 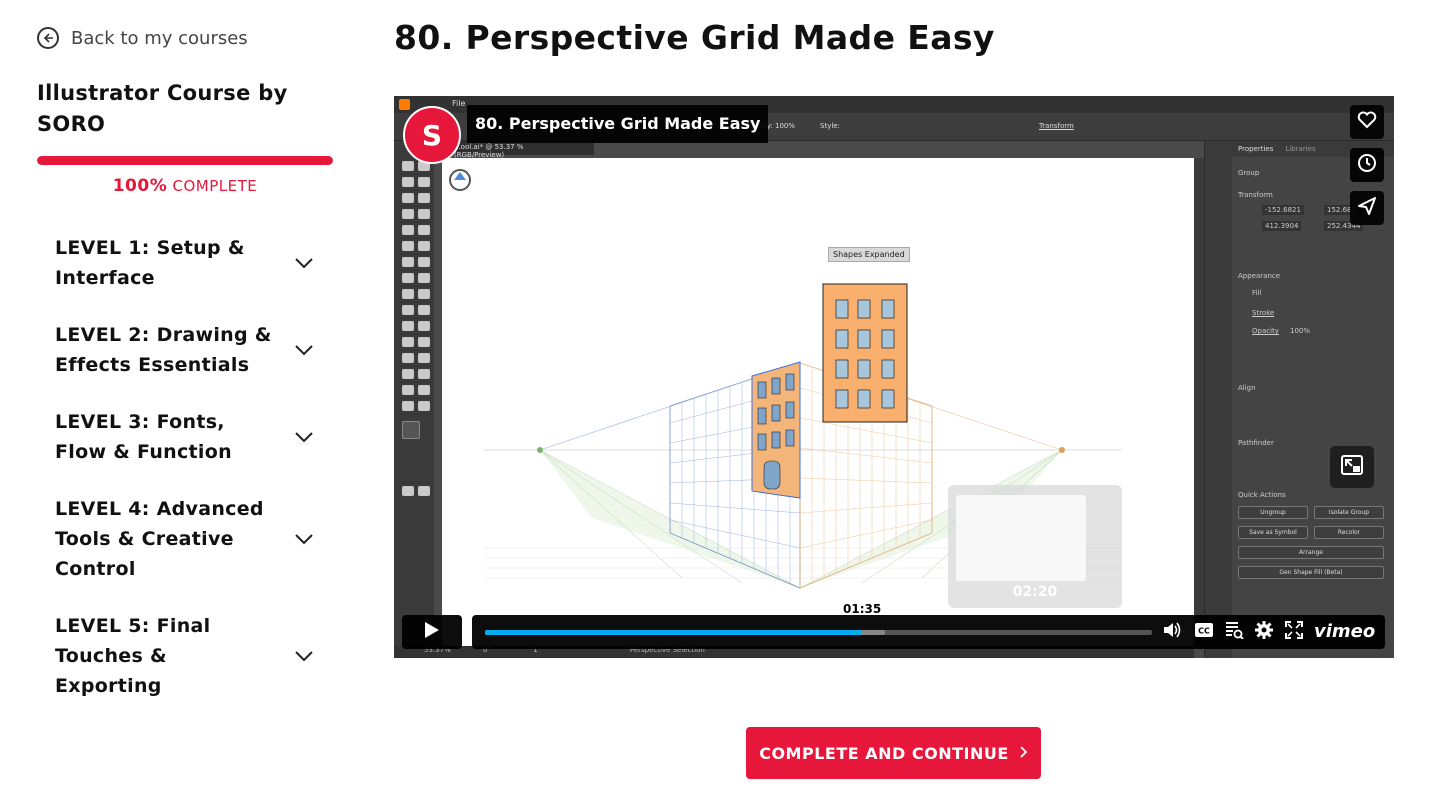 I want to click on soro-logo-badge: S, so click(x=432, y=135).